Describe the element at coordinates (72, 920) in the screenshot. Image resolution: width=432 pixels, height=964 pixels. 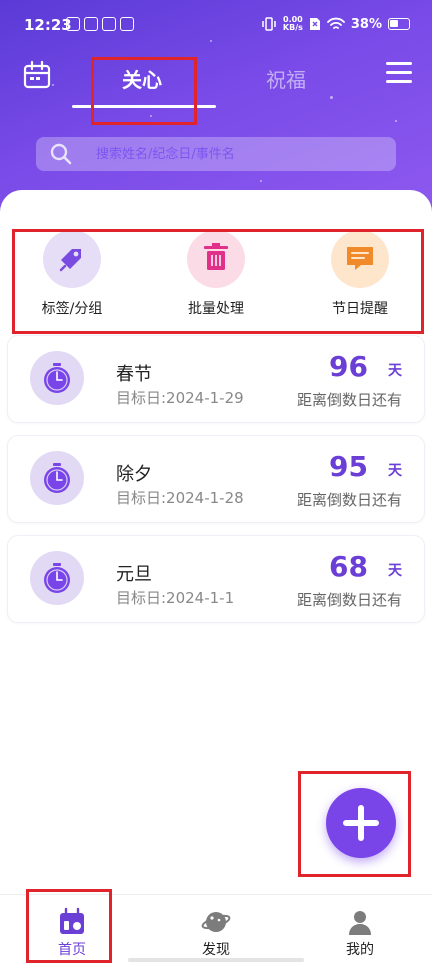
I see `home-calendar-icon` at that location.